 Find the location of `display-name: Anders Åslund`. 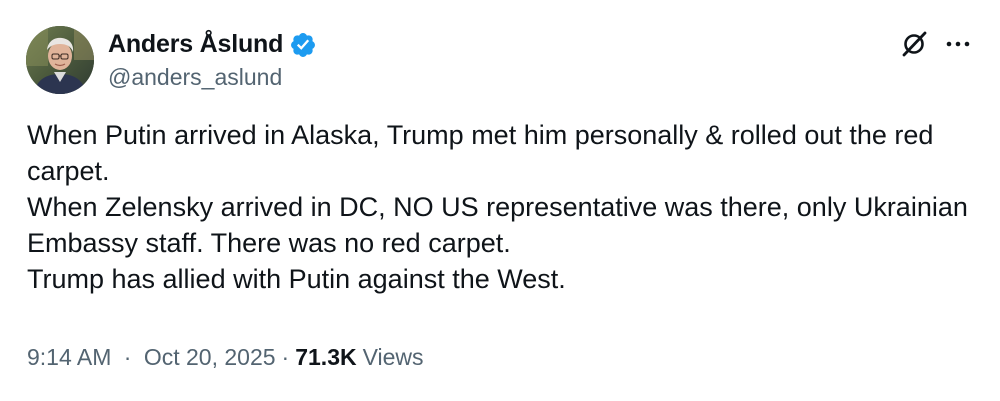

display-name: Anders Åslund is located at coordinates (195, 44).